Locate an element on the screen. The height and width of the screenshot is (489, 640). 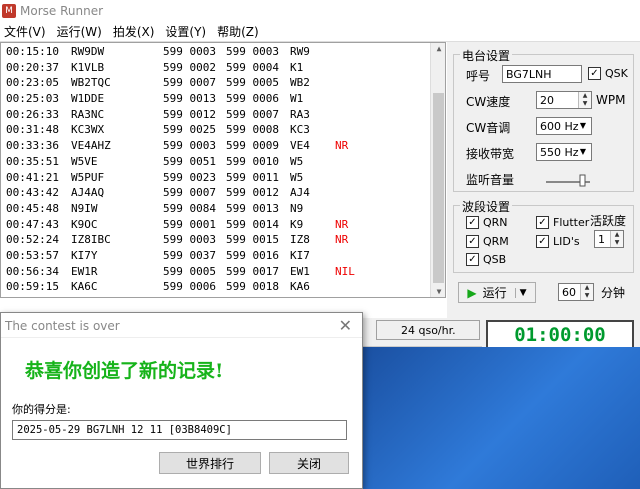
log-row: 00:26:33 RA3NC 599 0012 599 0007 RA3 is located at coordinates (223, 114).